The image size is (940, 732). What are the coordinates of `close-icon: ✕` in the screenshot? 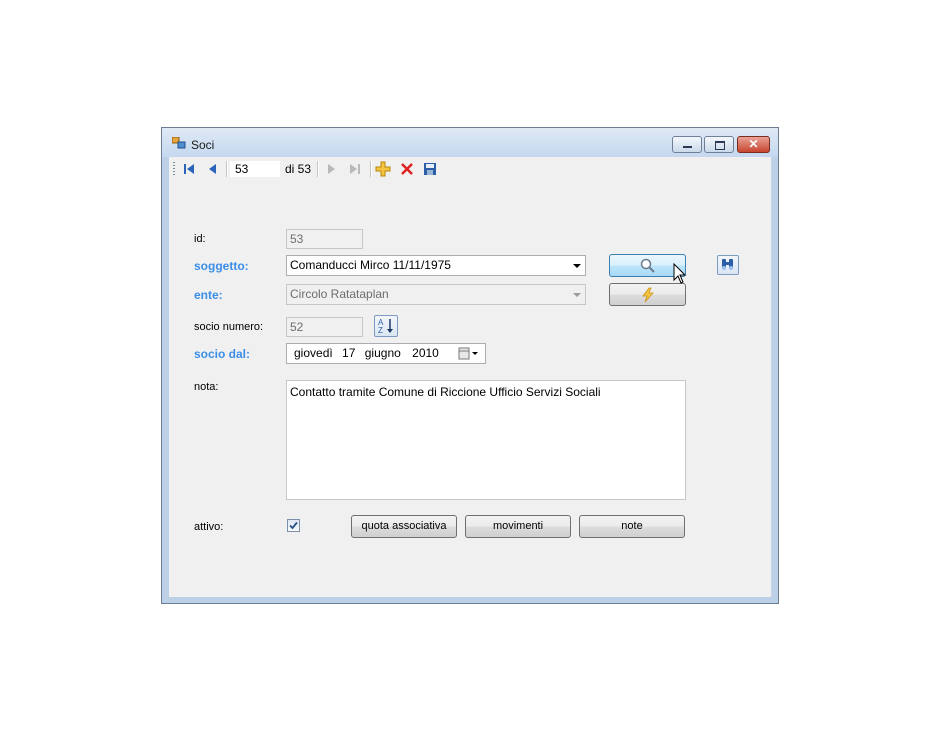 It's located at (753, 144).